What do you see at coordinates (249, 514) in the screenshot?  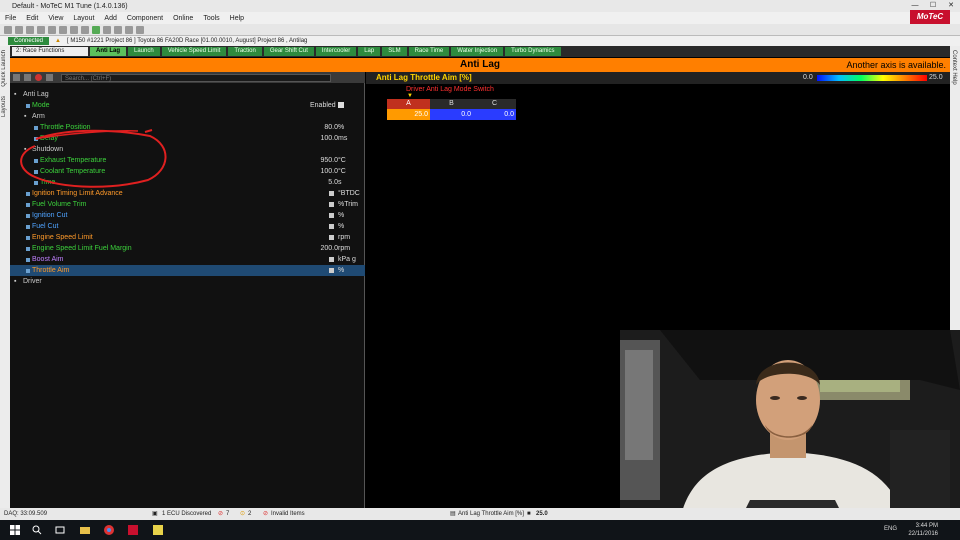 I see `warning-count: 2` at bounding box center [249, 514].